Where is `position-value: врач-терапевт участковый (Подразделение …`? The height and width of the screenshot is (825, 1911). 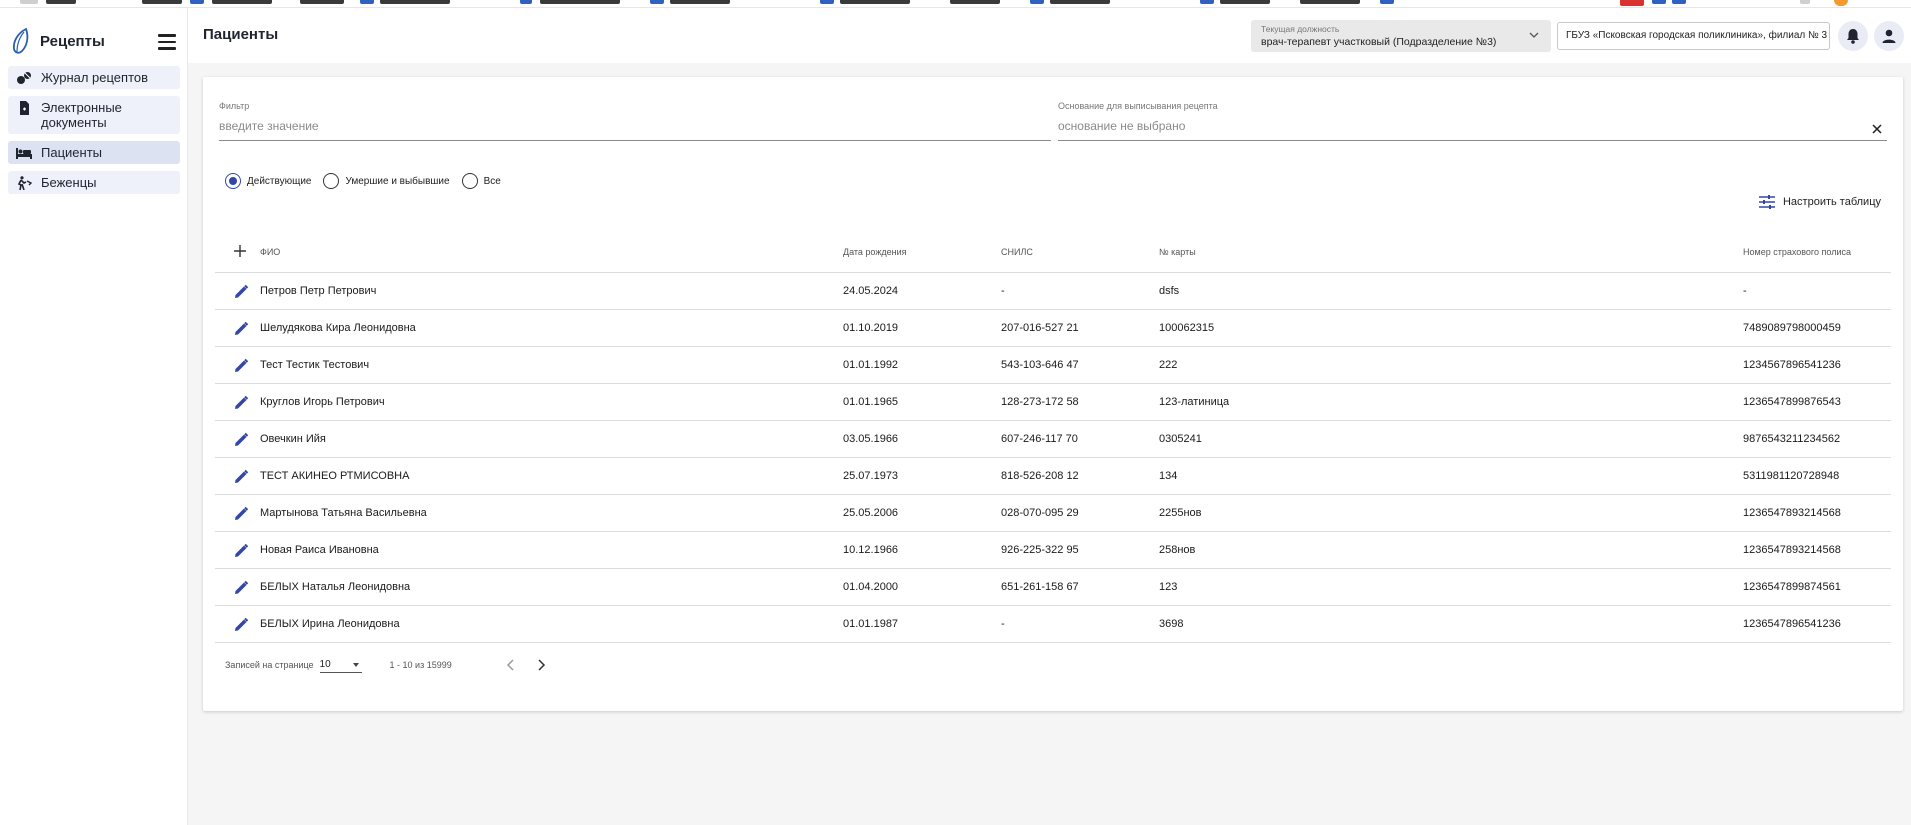
position-value: врач-терапевт участковый (Подразделение … is located at coordinates (1379, 42).